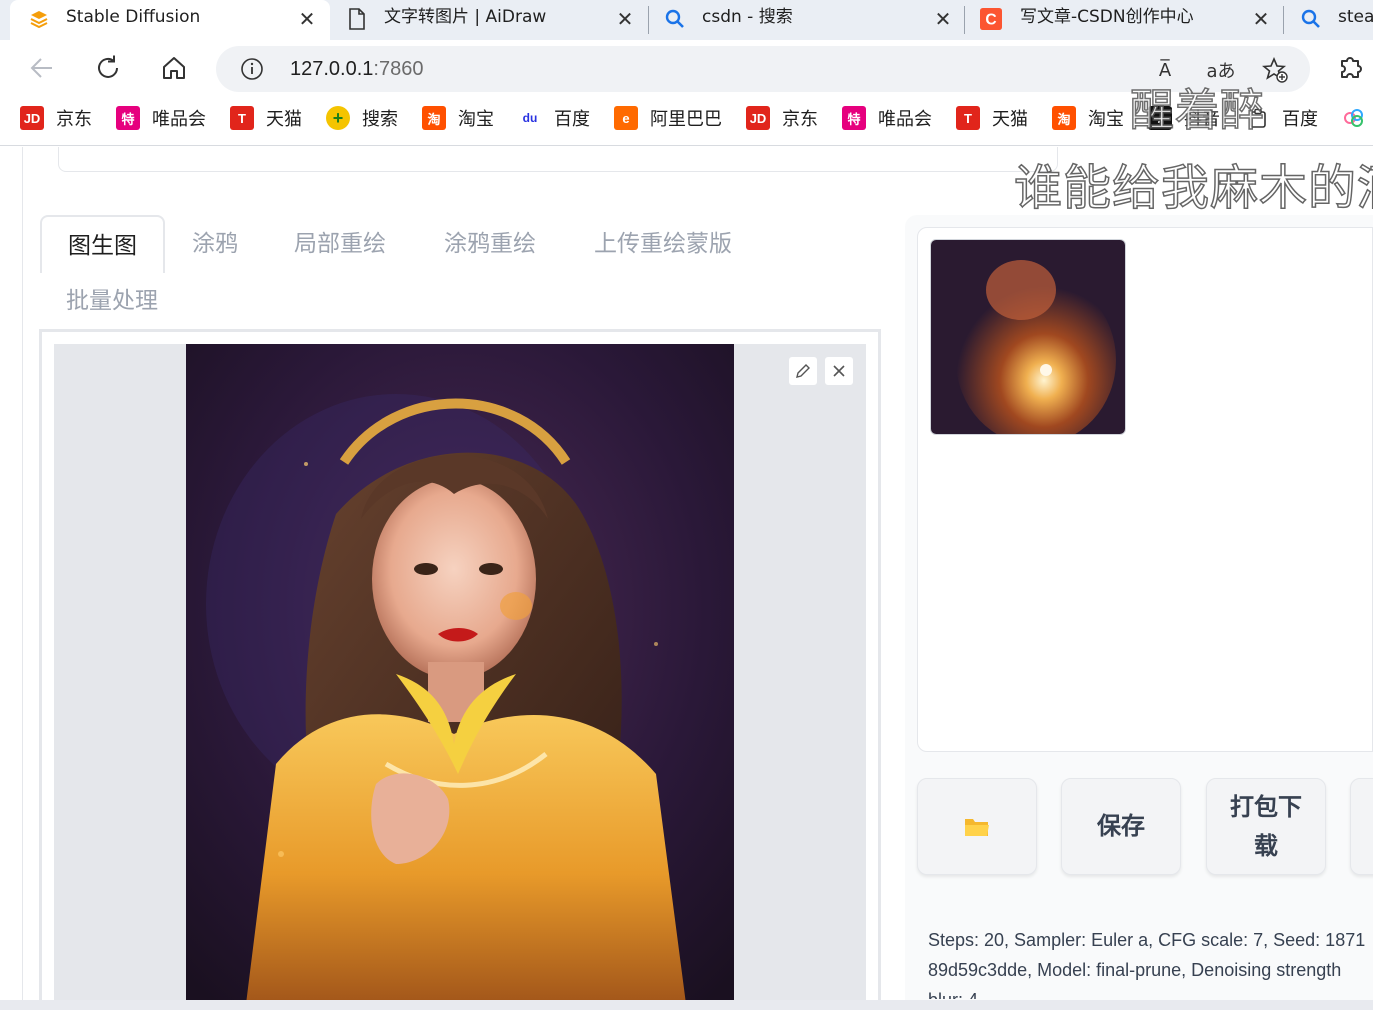  What do you see at coordinates (102, 244) in the screenshot?
I see `tab-img2img: 图生图` at bounding box center [102, 244].